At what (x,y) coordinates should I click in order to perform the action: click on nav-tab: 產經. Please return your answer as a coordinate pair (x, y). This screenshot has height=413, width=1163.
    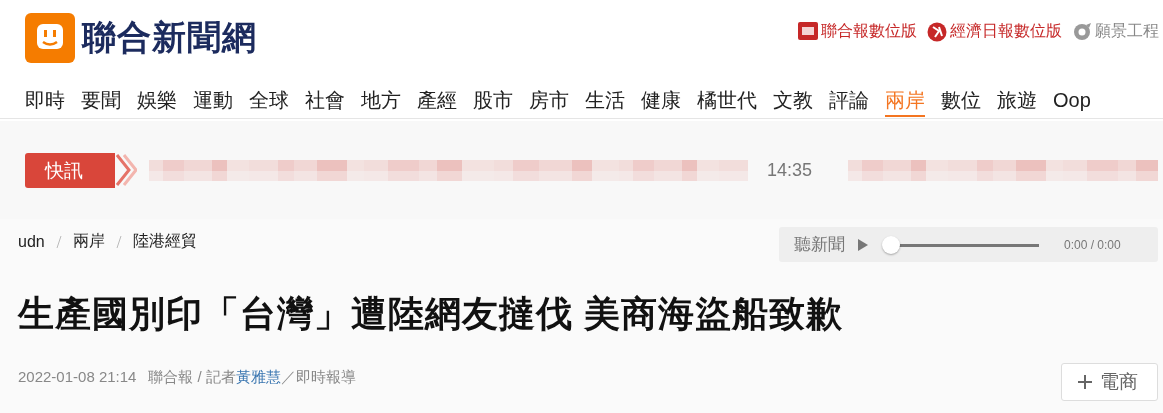
    Looking at the image, I should click on (437, 101).